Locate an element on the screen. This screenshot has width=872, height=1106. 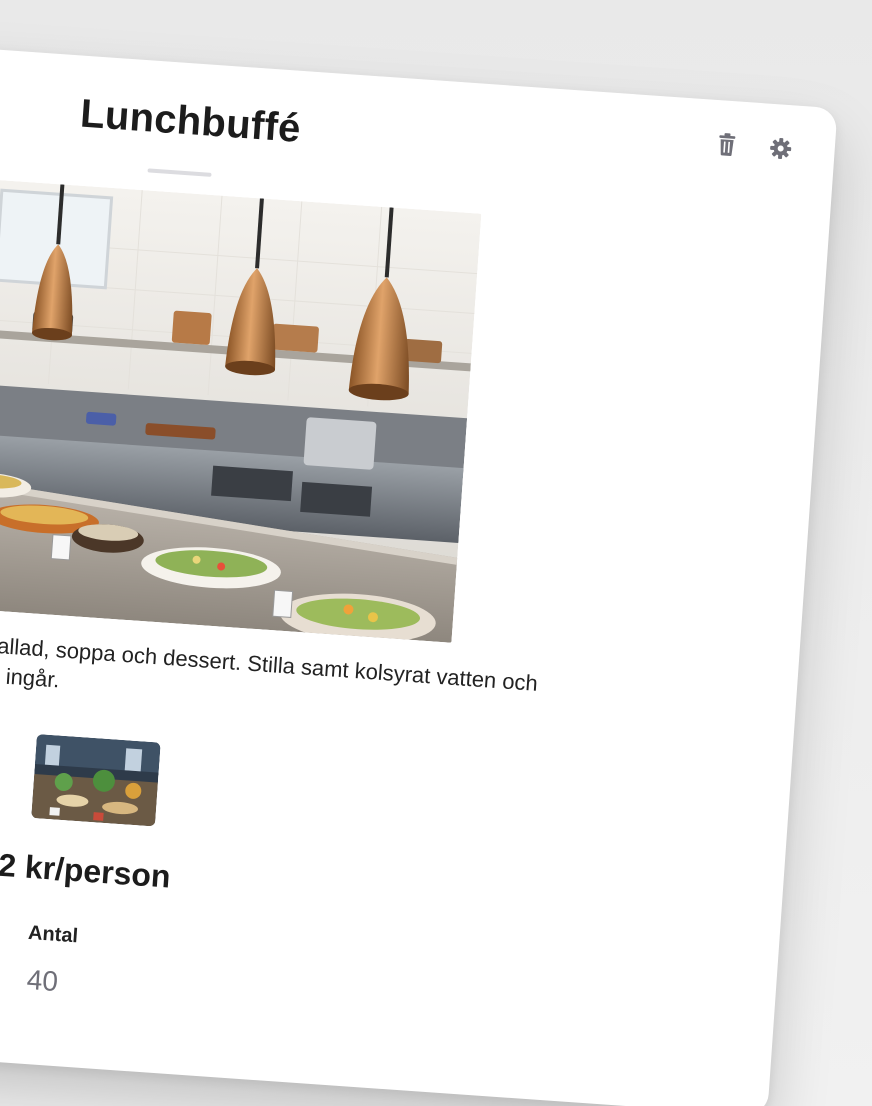
gallery-thumbnail is located at coordinates (96, 780).